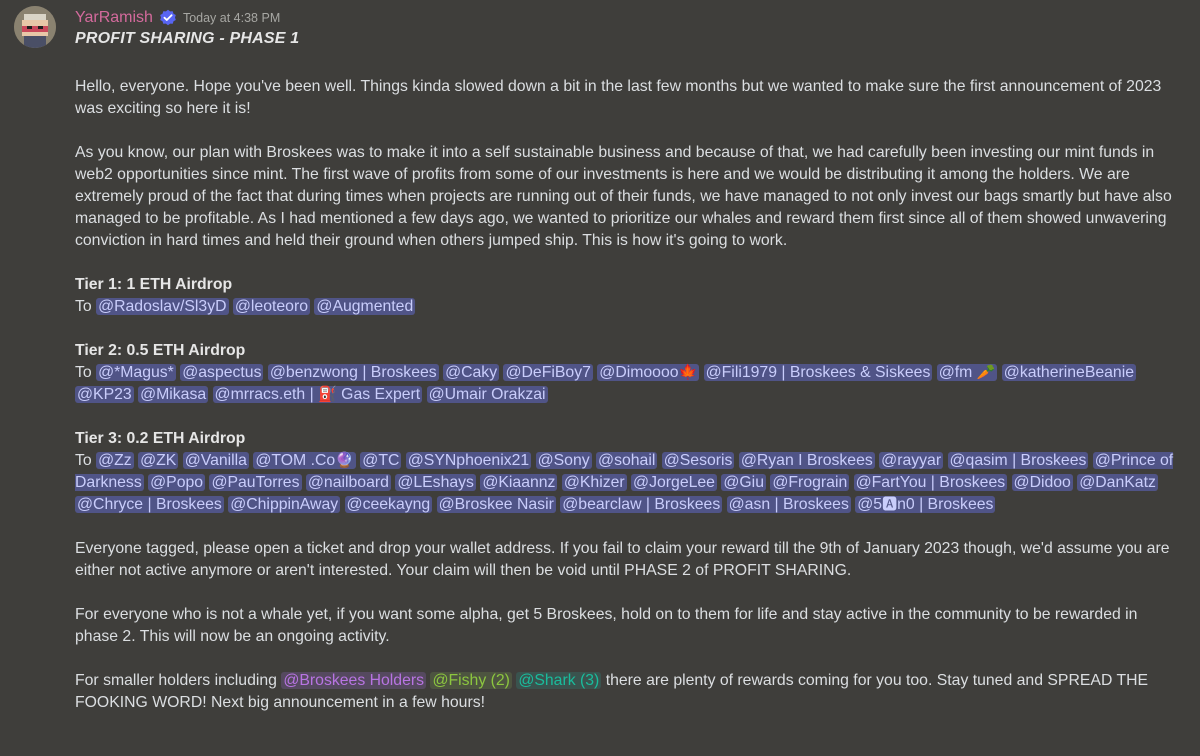 Image resolution: width=1200 pixels, height=756 pixels. What do you see at coordinates (173, 394) in the screenshot?
I see `user-mention: @Mikasa` at bounding box center [173, 394].